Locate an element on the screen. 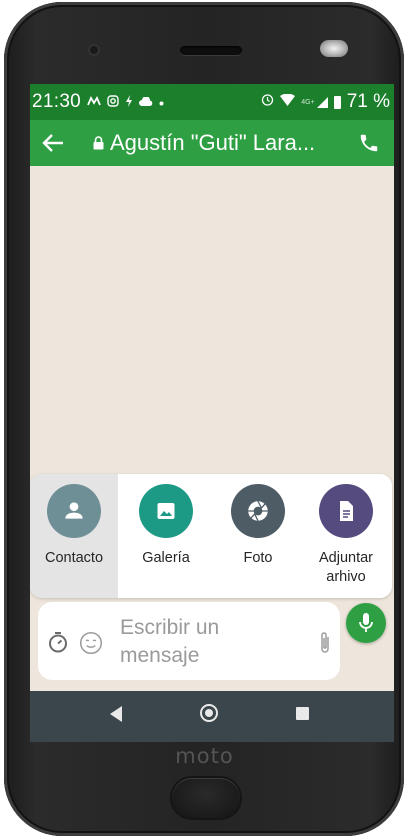 The image size is (409, 840). nav-home-button is located at coordinates (209, 713).